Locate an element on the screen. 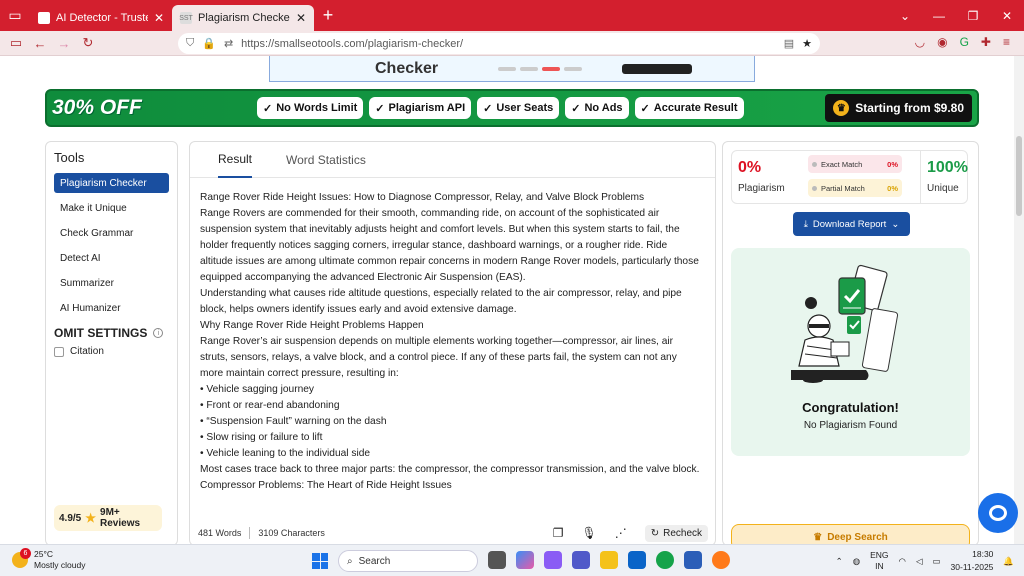 Image resolution: width=1024 pixels, height=576 pixels. copilot-icon is located at coordinates (525, 560).